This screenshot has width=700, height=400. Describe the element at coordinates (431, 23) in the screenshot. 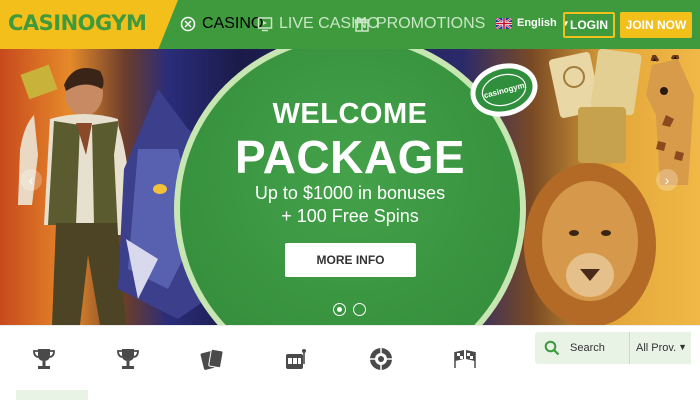

I see `nav-promotions-label: PROMOTIONS` at that location.